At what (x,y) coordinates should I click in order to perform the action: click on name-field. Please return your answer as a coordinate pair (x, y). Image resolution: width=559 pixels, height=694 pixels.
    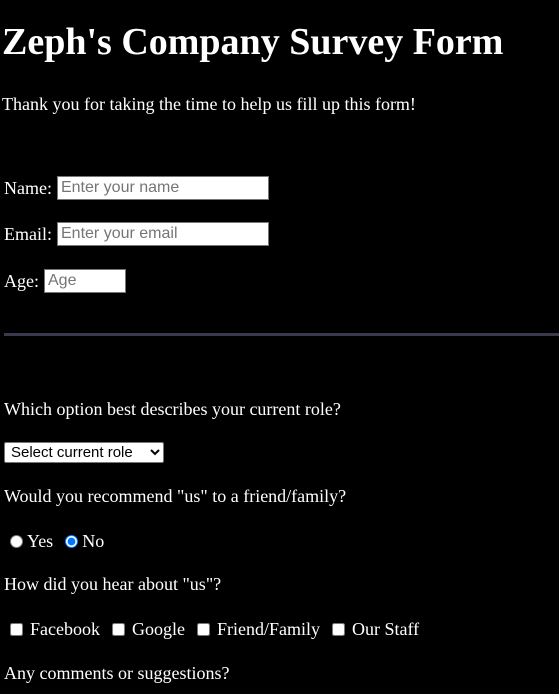
    Looking at the image, I should click on (162, 188).